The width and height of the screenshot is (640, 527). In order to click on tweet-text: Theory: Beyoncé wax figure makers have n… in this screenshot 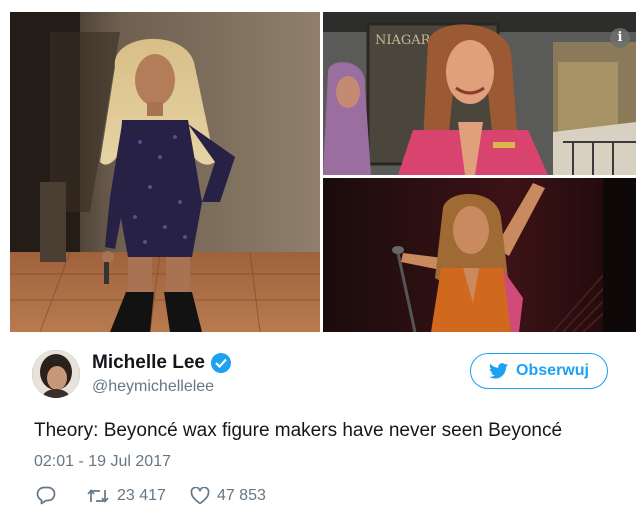, I will do `click(298, 430)`.